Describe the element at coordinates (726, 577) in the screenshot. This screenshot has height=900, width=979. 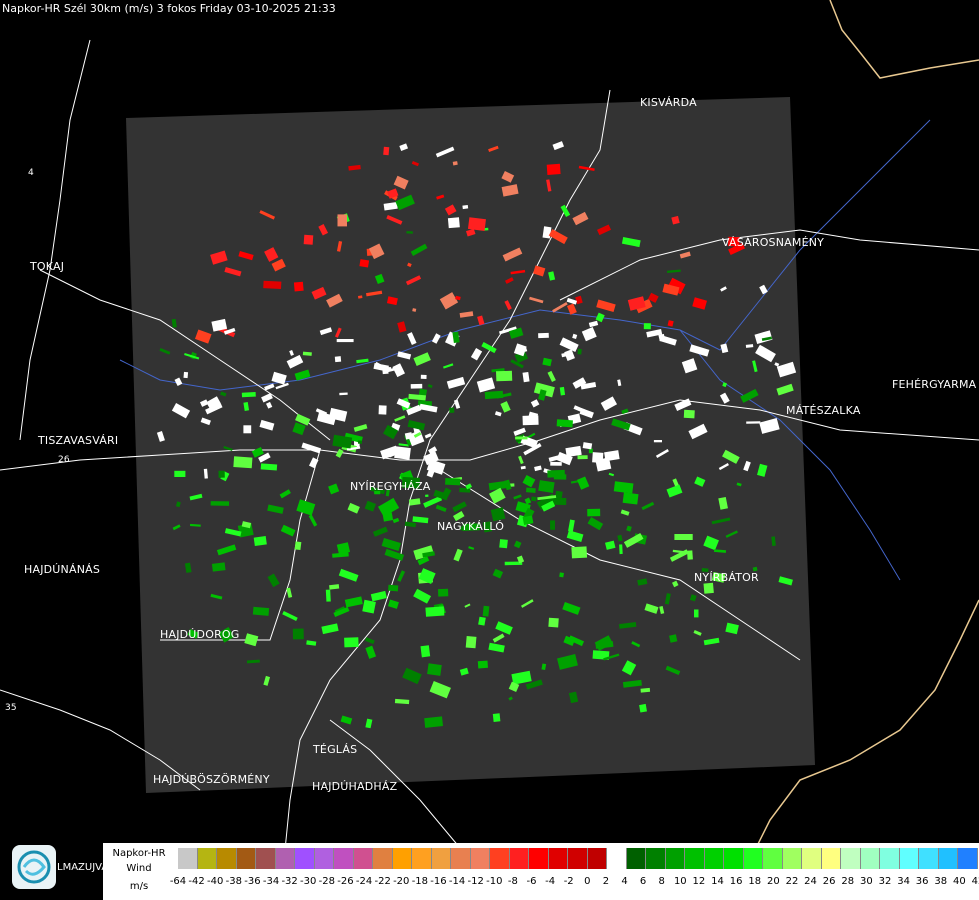
I see `city-label-nyirbator: NYÍRBÁTOR` at that location.